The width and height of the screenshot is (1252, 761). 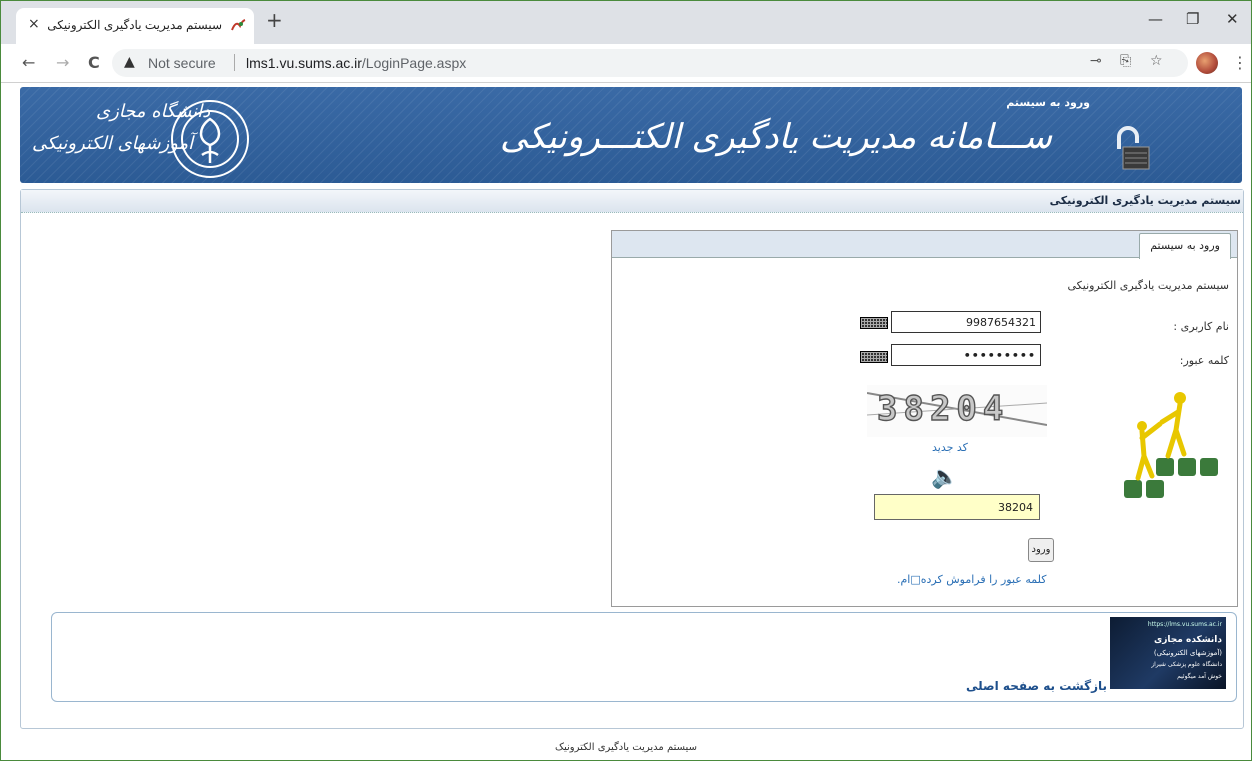 I want to click on speaker-icon: 🔈, so click(x=944, y=477).